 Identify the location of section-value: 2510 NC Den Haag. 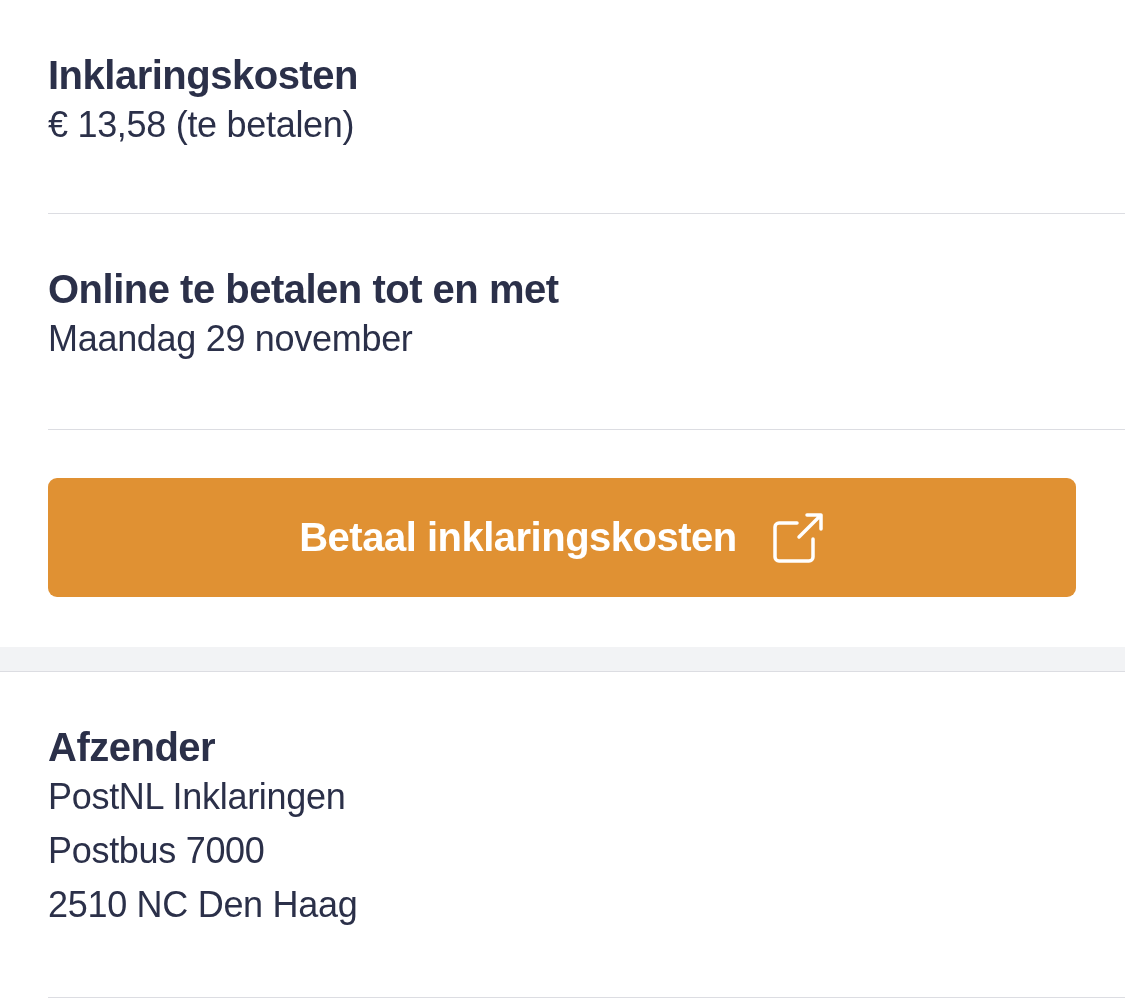
(203, 905).